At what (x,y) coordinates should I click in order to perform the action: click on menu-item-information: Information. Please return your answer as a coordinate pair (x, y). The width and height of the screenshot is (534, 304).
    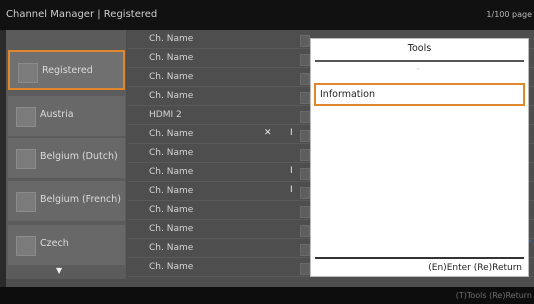
    Looking at the image, I should click on (419, 94).